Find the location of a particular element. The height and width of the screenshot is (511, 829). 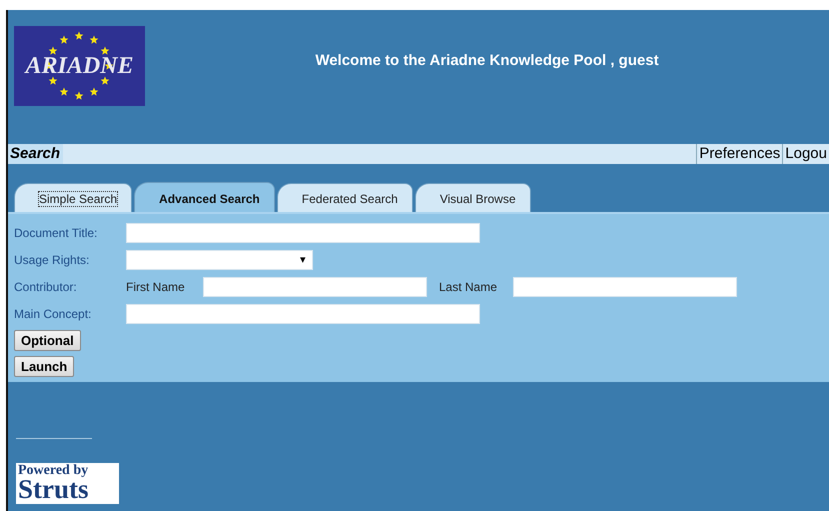

field-label: Usage Rights: is located at coordinates (52, 259).